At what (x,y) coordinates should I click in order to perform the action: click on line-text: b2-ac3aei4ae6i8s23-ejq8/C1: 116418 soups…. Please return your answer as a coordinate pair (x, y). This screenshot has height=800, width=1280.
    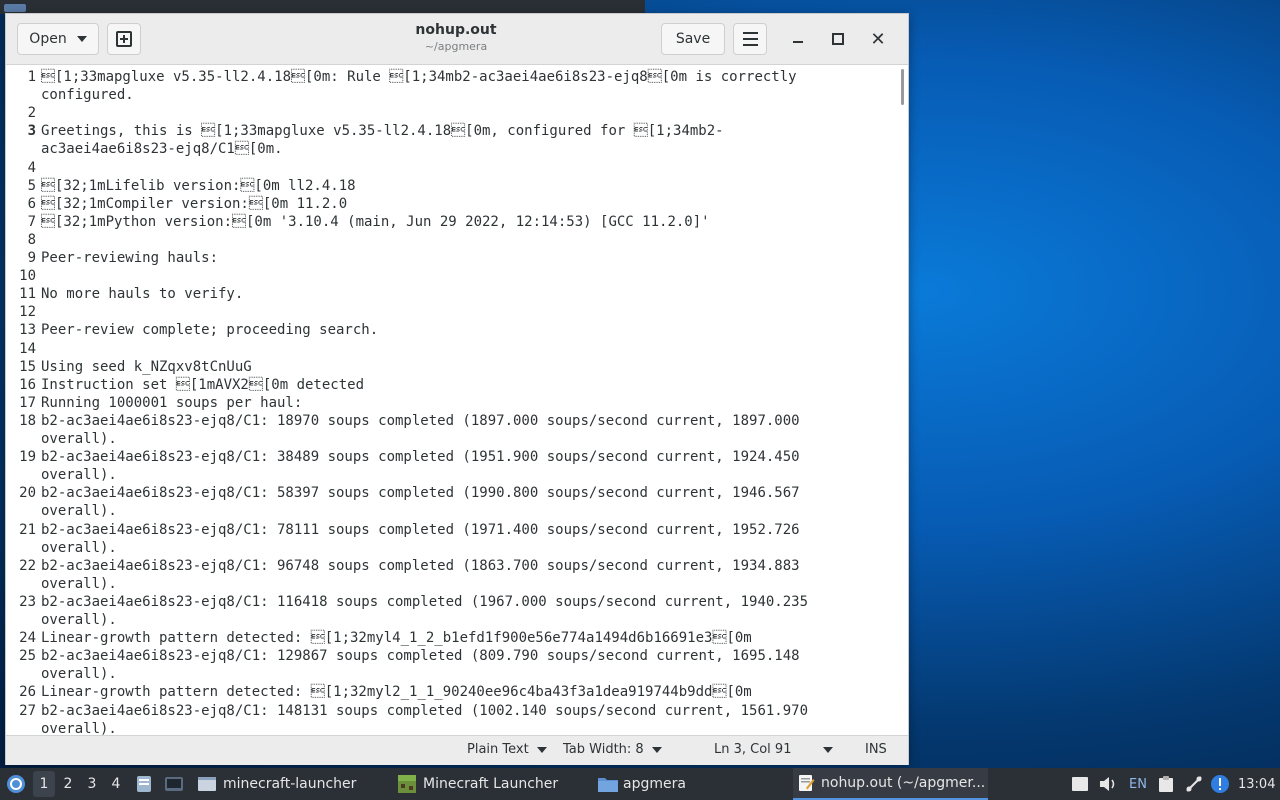
    Looking at the image, I should click on (425, 601).